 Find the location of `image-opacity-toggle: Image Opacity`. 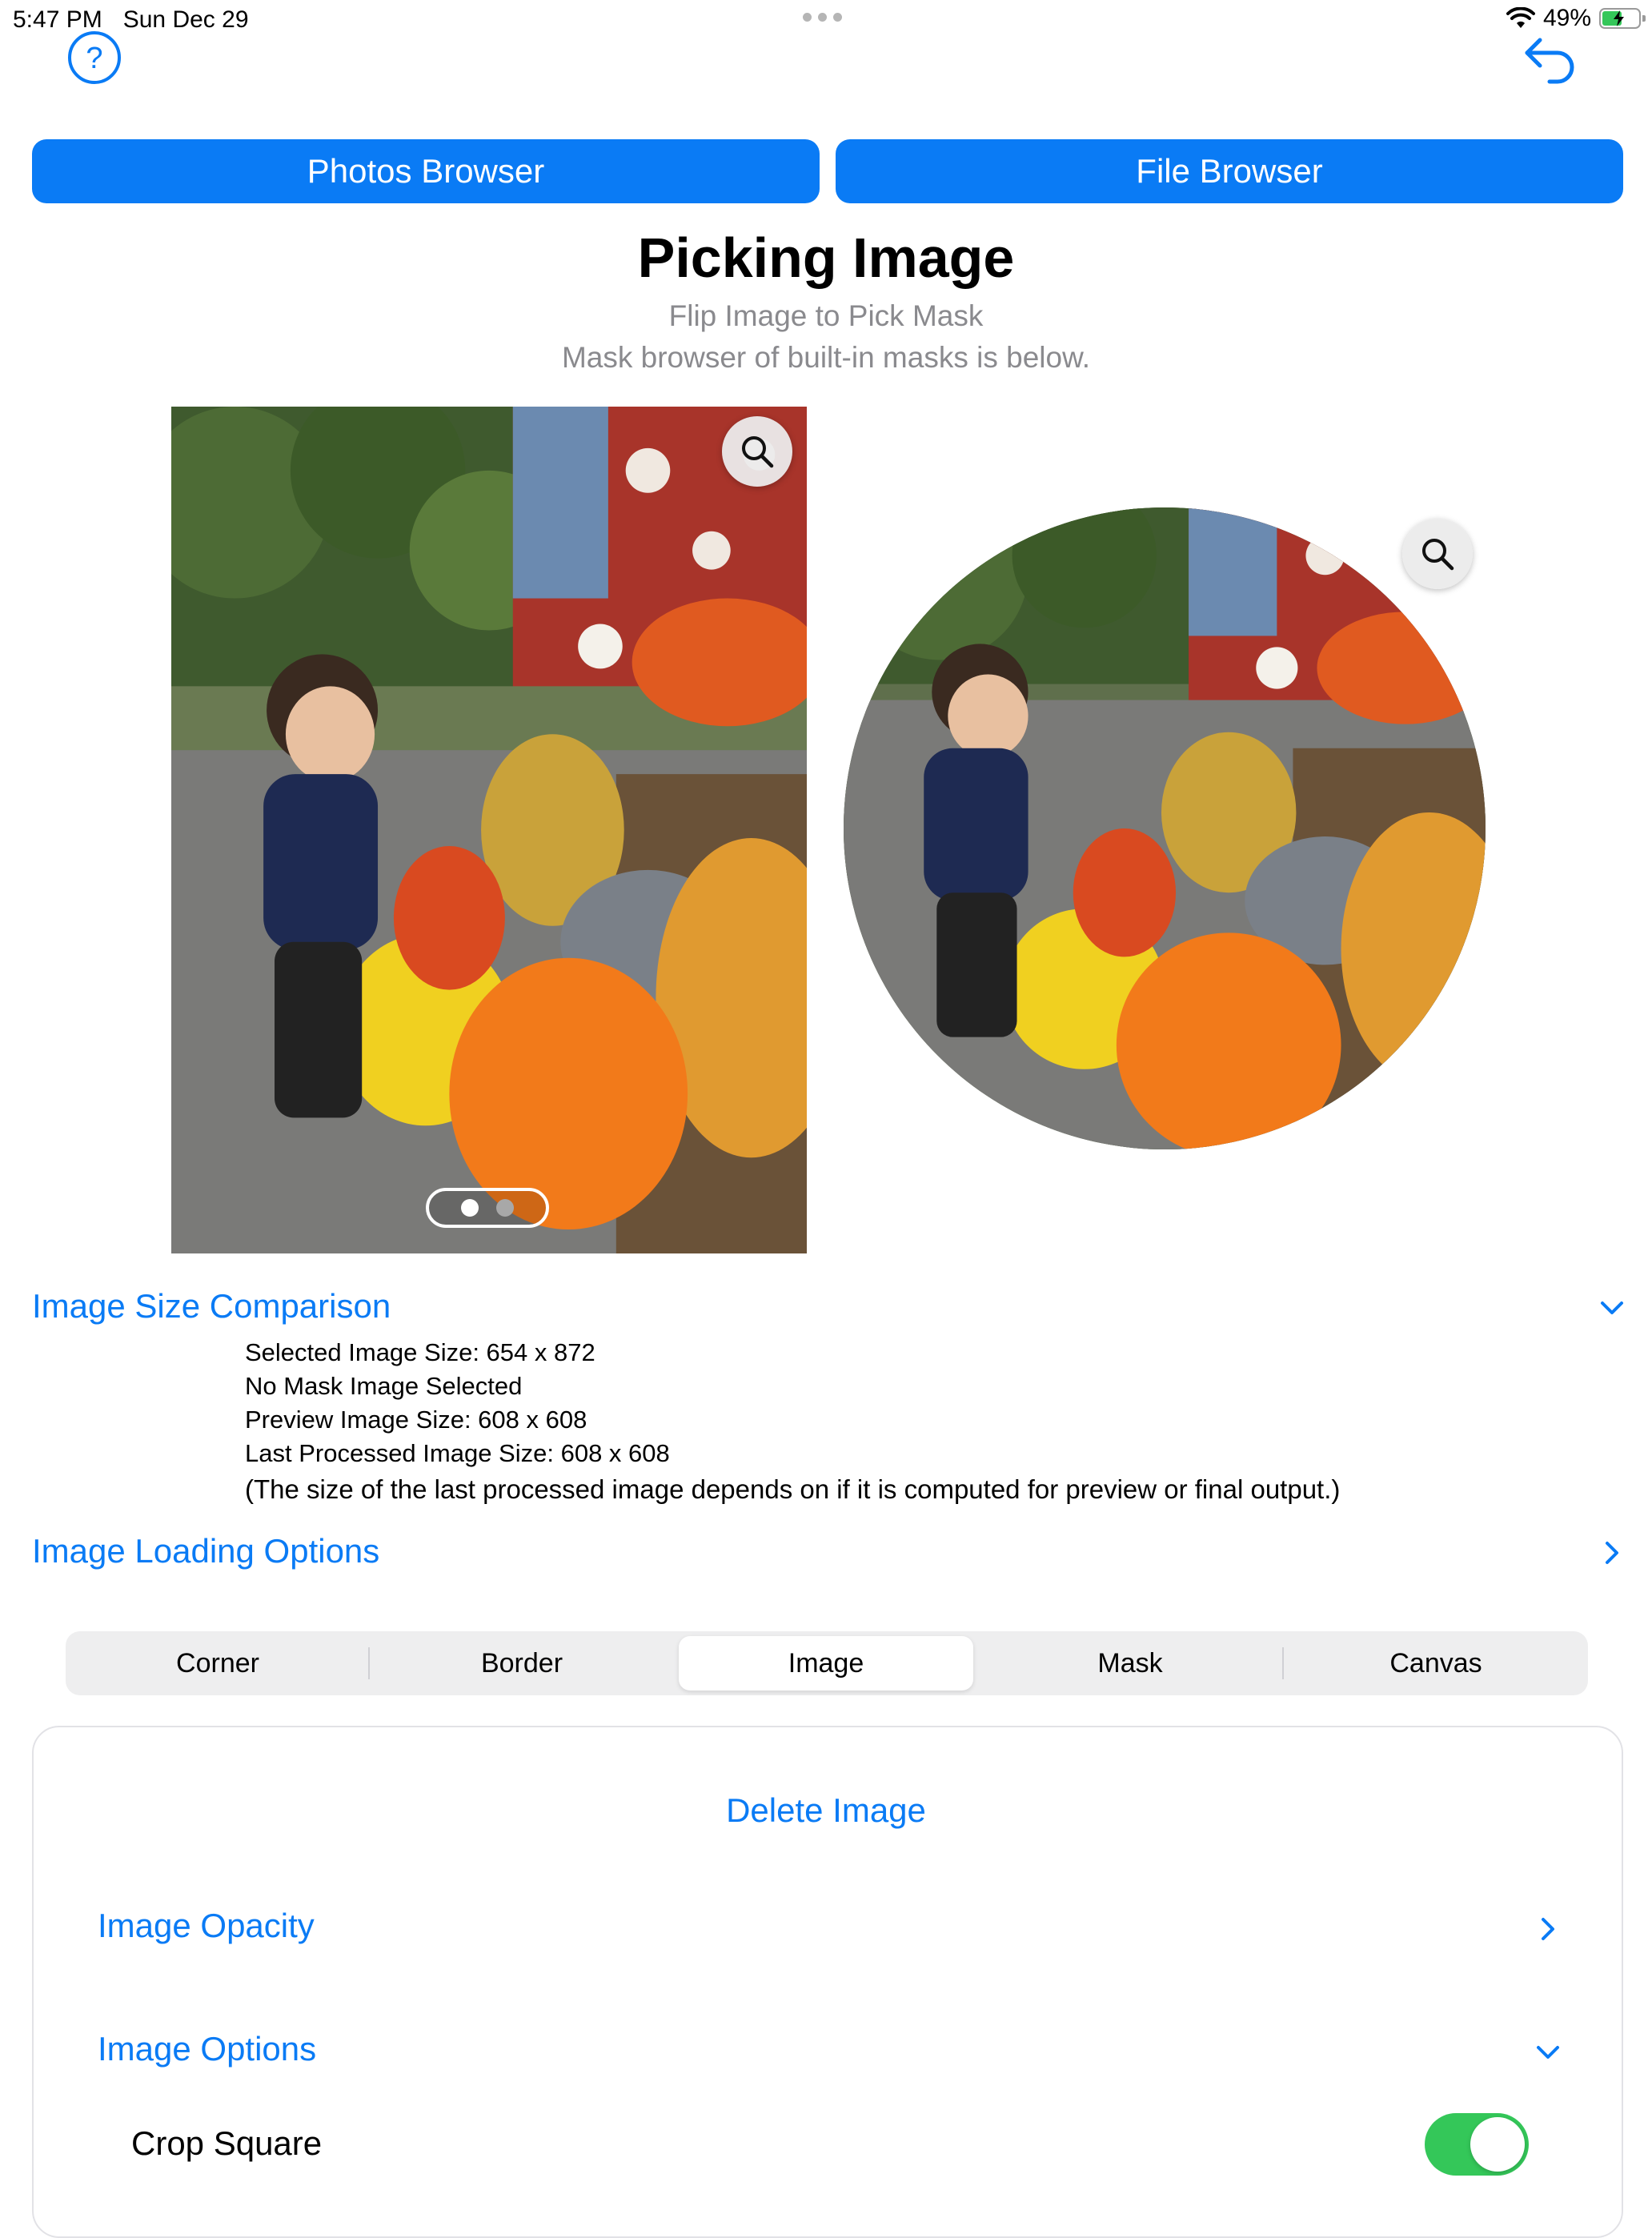

image-opacity-toggle: Image Opacity is located at coordinates (206, 1926).